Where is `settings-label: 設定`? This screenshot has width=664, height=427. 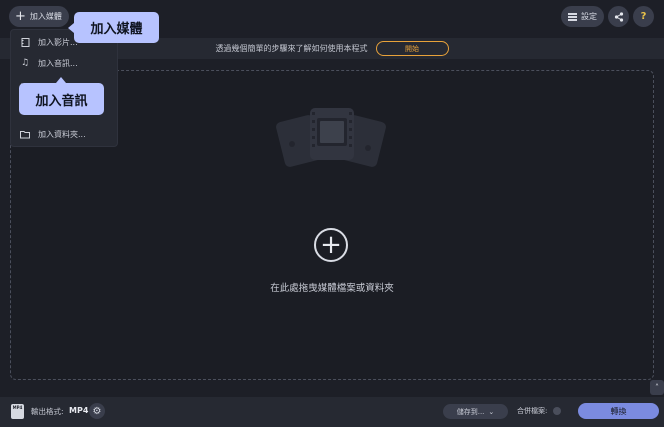 settings-label: 設定 is located at coordinates (589, 16).